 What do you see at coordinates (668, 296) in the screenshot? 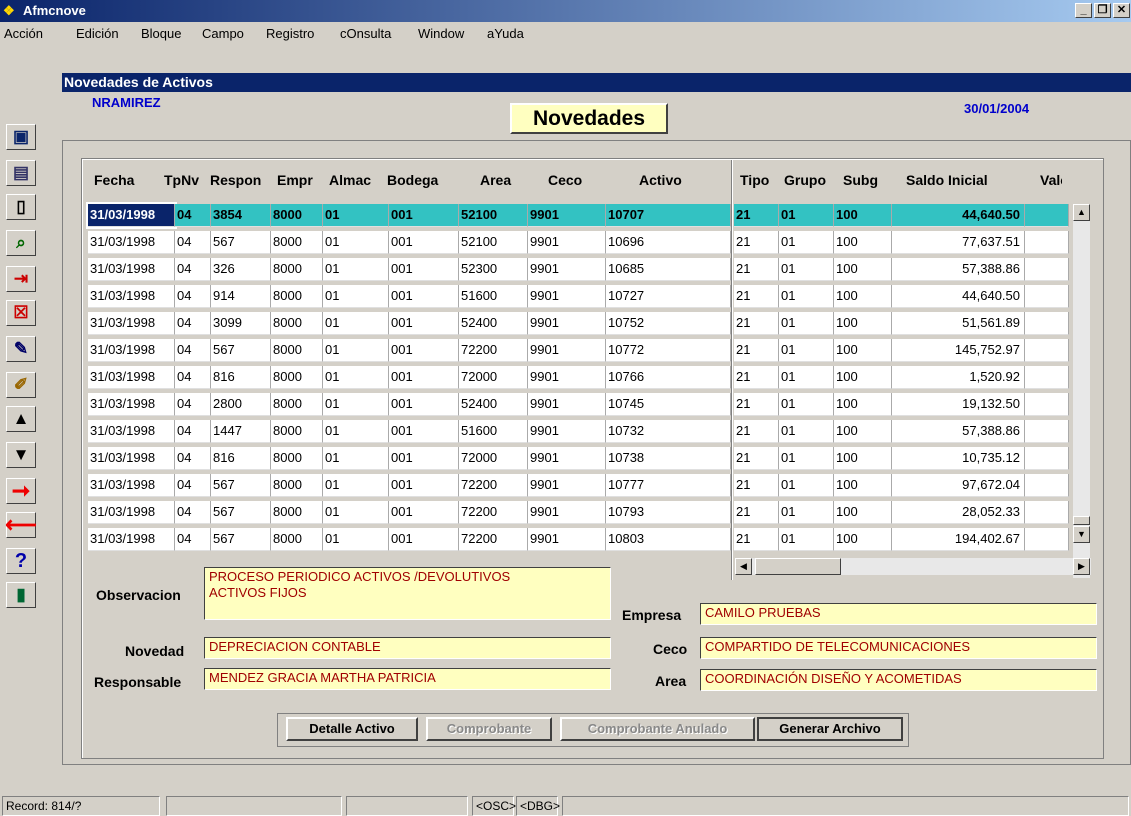
I see `cell-activo: 10727` at bounding box center [668, 296].